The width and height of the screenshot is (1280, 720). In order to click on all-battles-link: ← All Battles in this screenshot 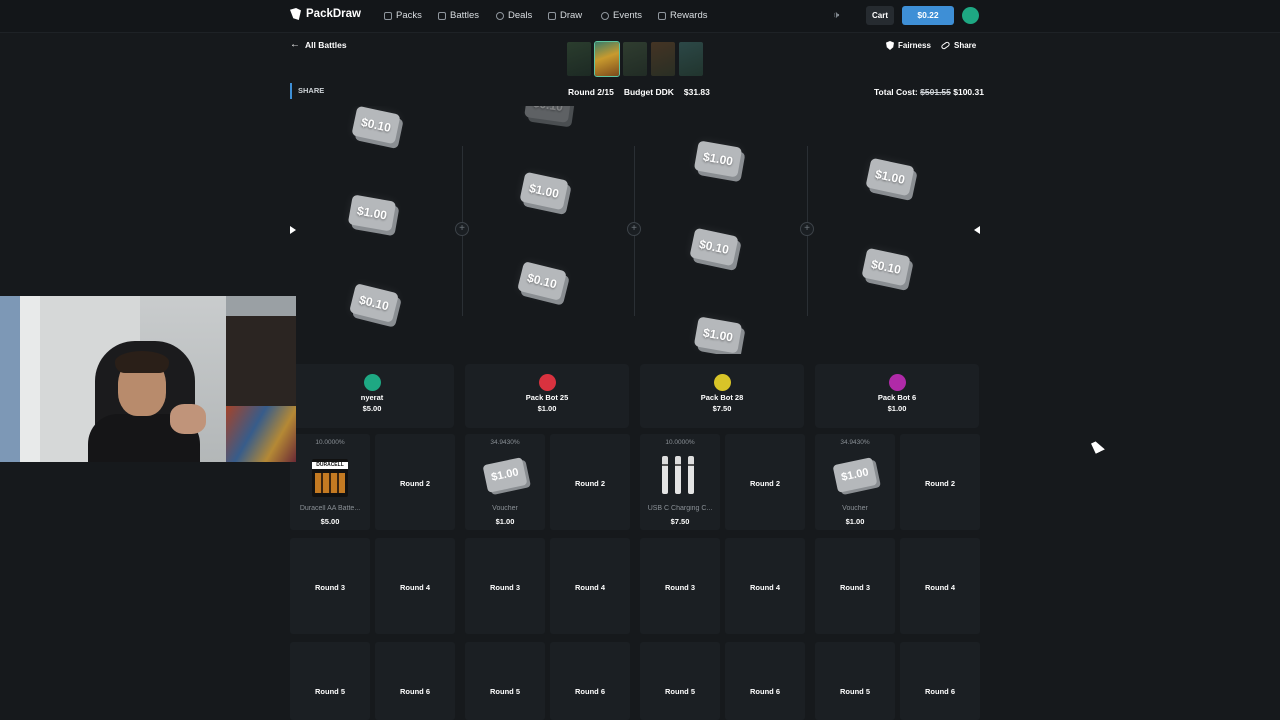, I will do `click(318, 44)`.